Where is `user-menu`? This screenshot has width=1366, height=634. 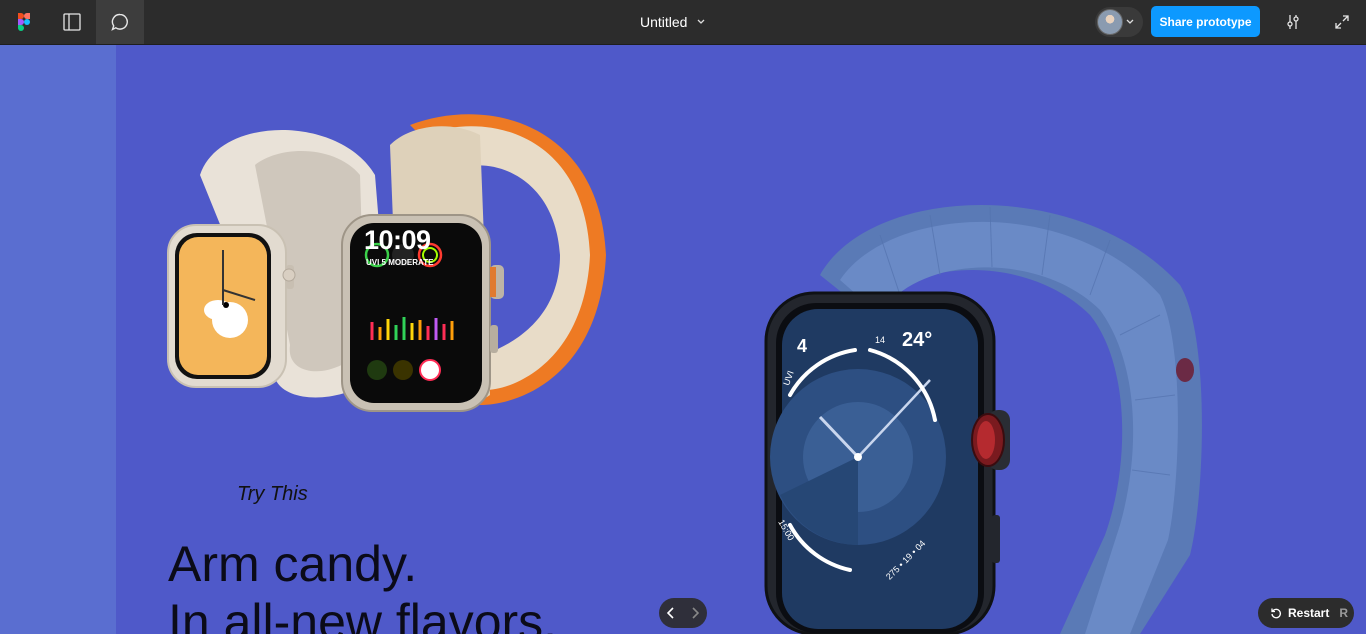
user-menu is located at coordinates (1119, 22).